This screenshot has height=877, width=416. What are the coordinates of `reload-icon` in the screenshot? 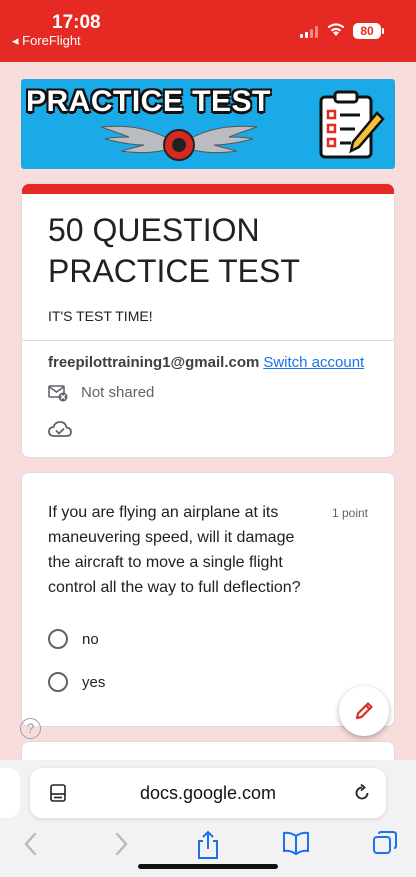 It's located at (362, 793).